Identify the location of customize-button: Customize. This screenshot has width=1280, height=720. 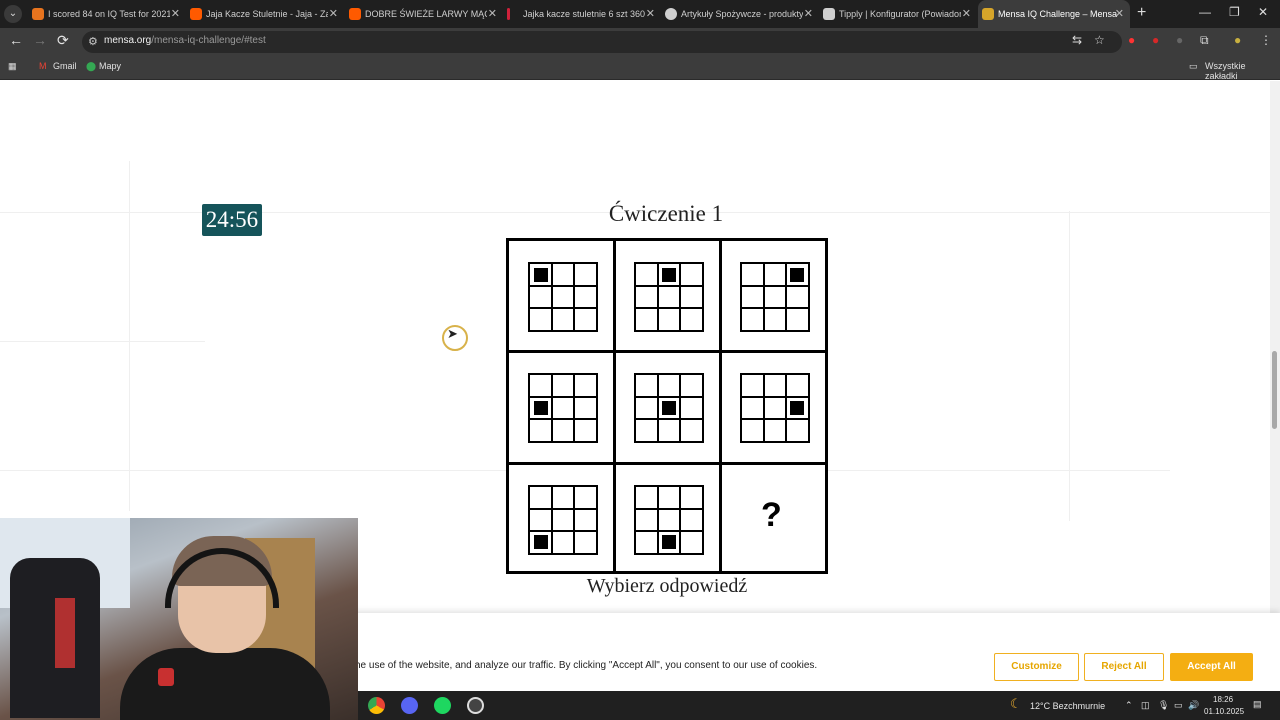
(1036, 667).